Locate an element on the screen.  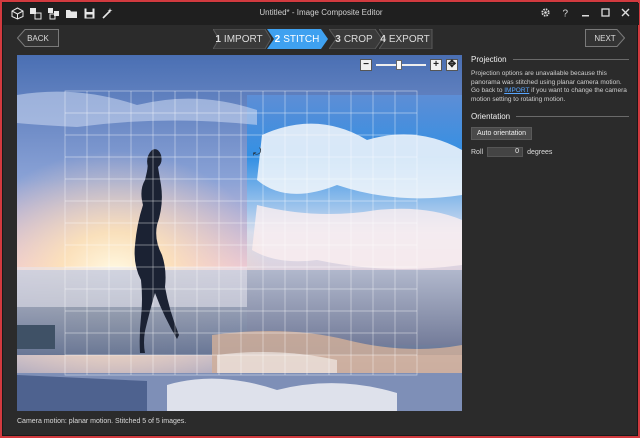
auto-orientation-button: Auto orientation is located at coordinates (502, 133).